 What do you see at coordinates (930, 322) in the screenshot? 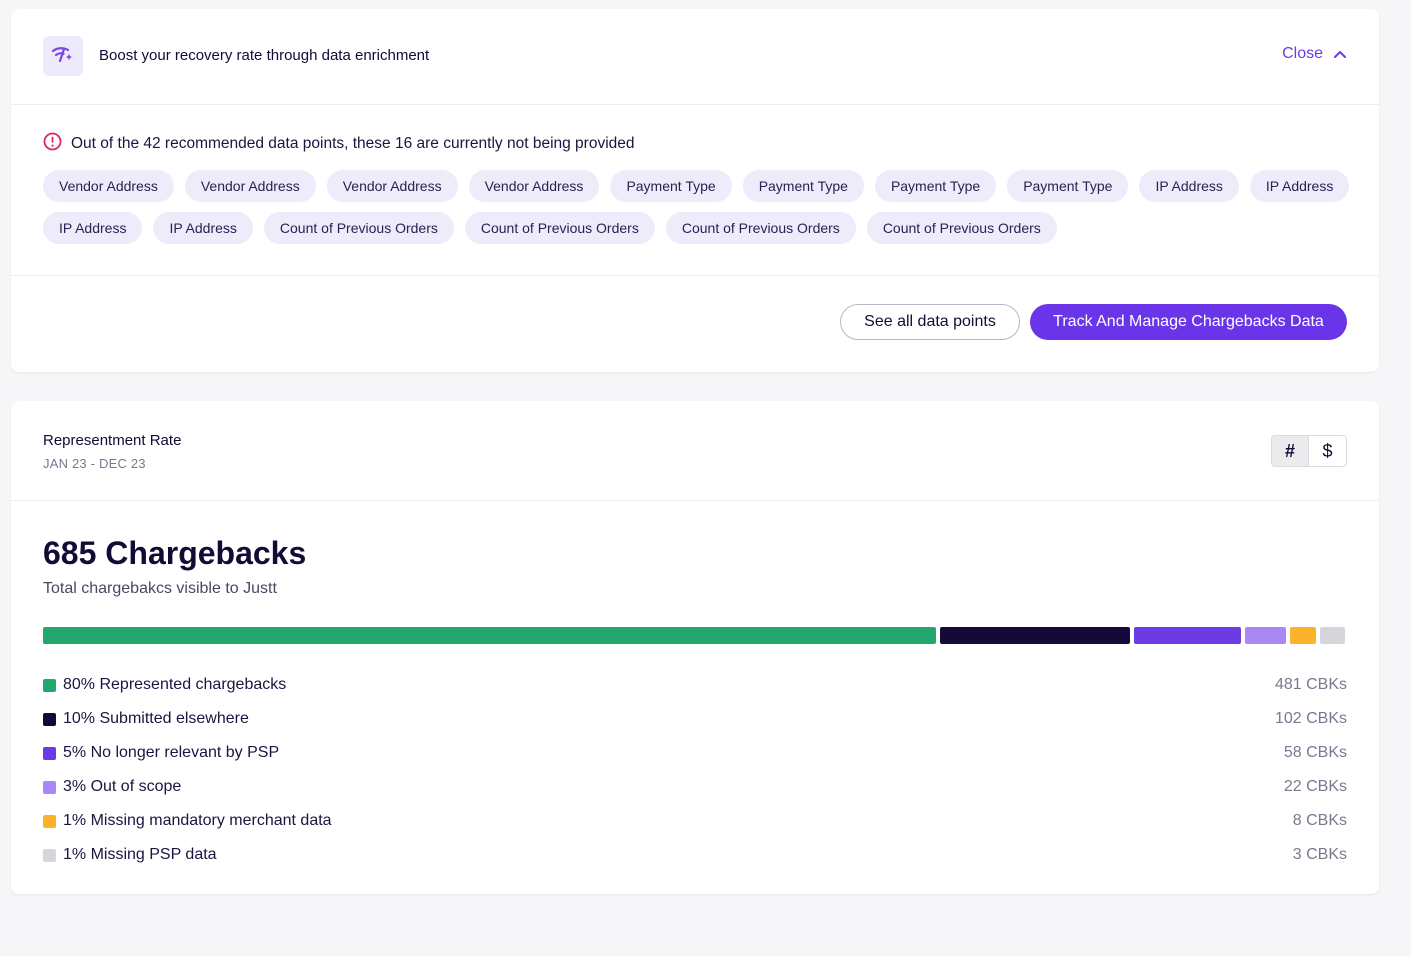
I see `see-all-data-points-button: See all data points` at bounding box center [930, 322].